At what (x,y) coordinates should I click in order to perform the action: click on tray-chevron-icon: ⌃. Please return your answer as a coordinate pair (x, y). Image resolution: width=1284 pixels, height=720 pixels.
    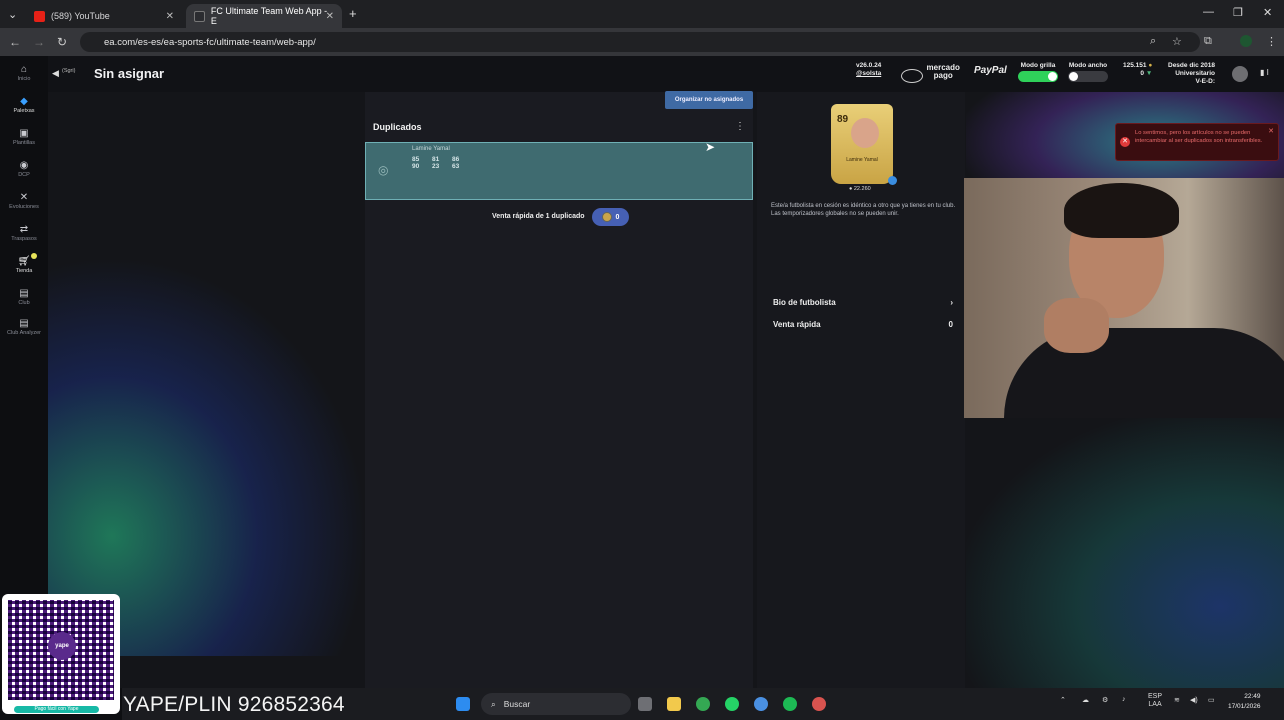
    Looking at the image, I should click on (1063, 700).